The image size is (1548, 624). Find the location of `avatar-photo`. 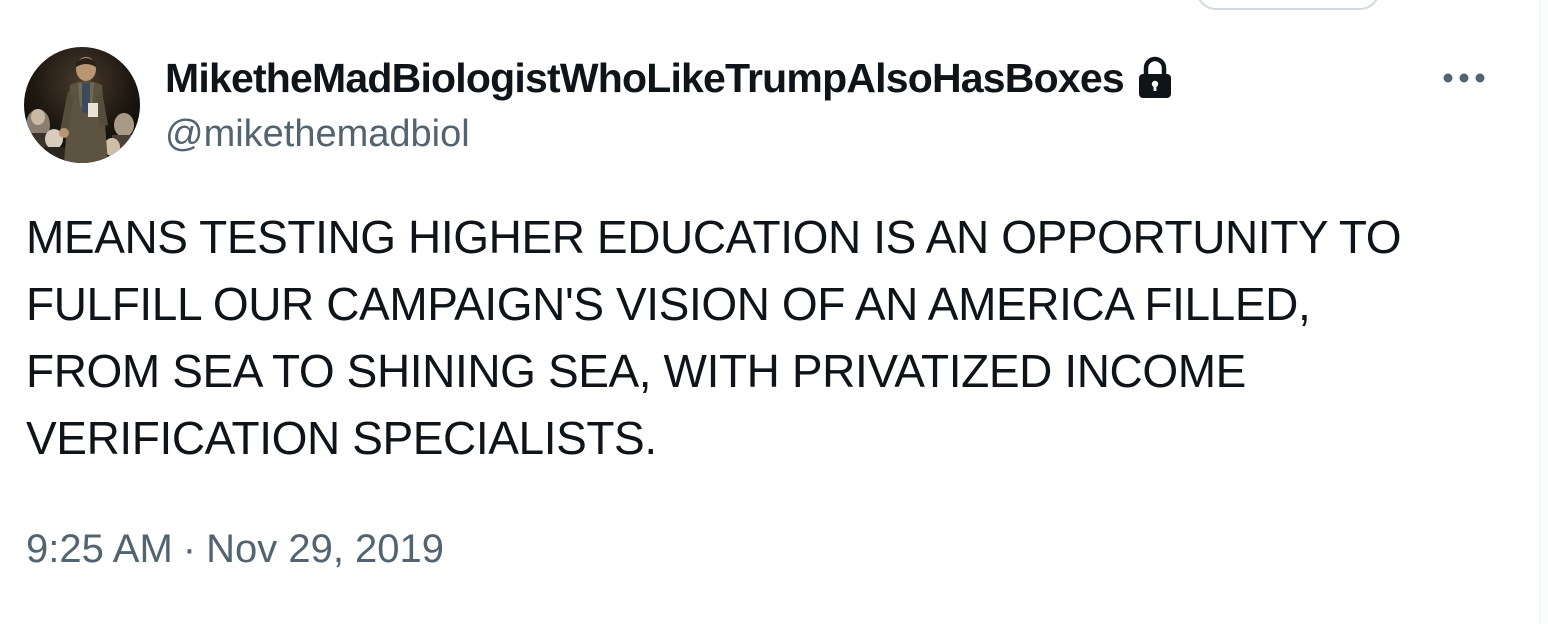

avatar-photo is located at coordinates (82, 105).